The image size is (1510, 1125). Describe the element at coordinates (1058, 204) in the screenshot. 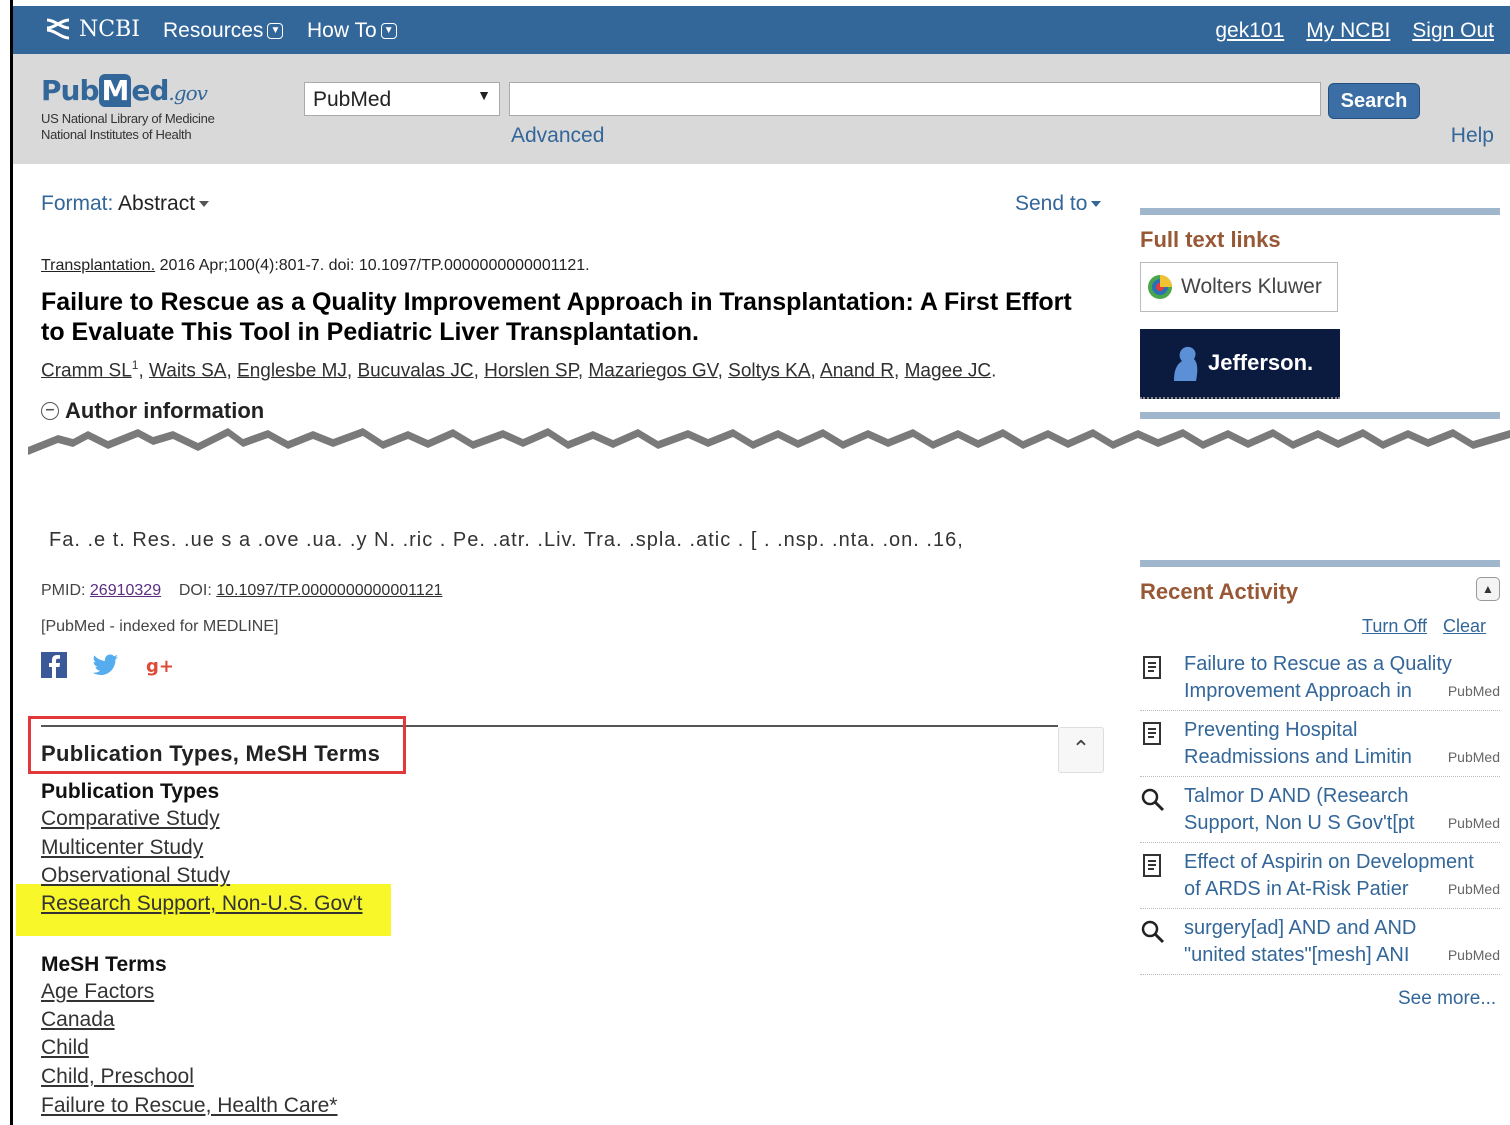

I see `send-to-menu: Send to` at that location.